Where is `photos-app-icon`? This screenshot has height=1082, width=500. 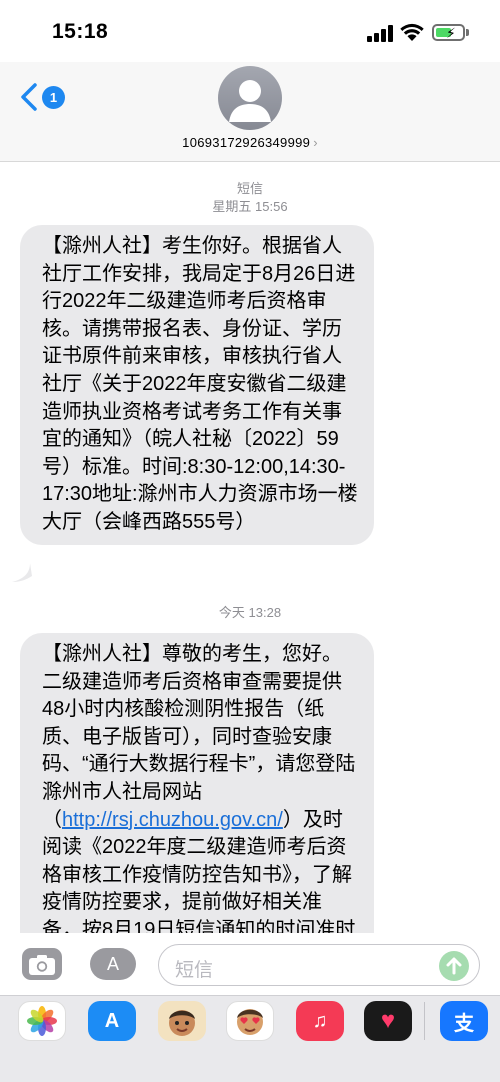 photos-app-icon is located at coordinates (42, 1021).